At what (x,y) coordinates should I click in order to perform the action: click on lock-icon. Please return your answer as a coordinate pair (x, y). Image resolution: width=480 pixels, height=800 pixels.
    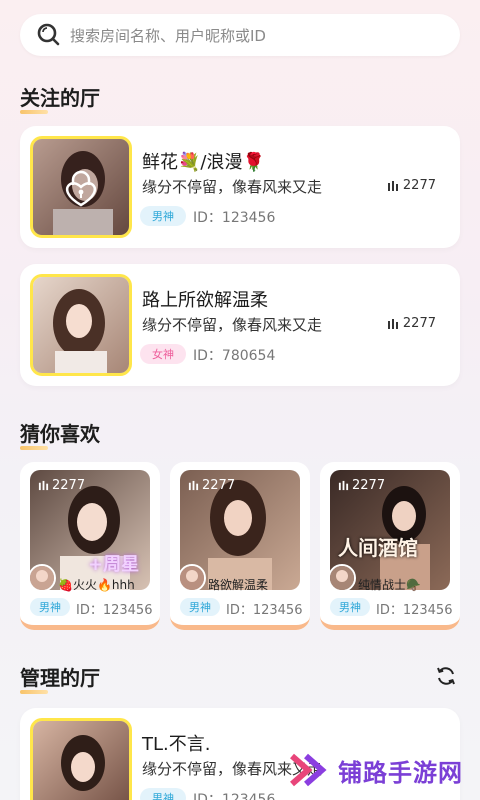
    Looking at the image, I should click on (81, 188).